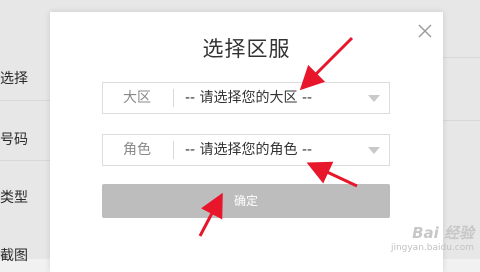 Image resolution: width=480 pixels, height=272 pixels. Describe the element at coordinates (137, 98) in the screenshot. I see `region-label: 大区` at that location.